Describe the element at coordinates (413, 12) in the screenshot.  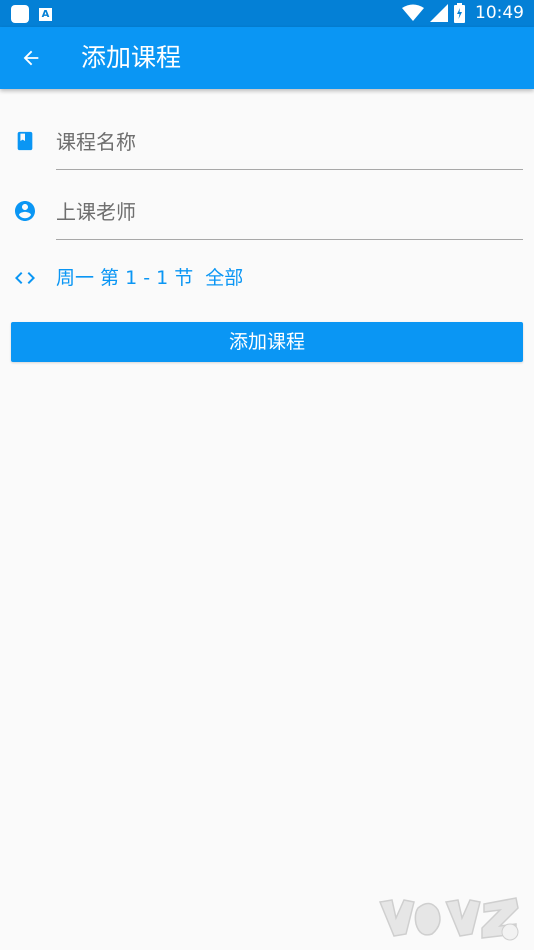
I see `wifi-icon` at that location.